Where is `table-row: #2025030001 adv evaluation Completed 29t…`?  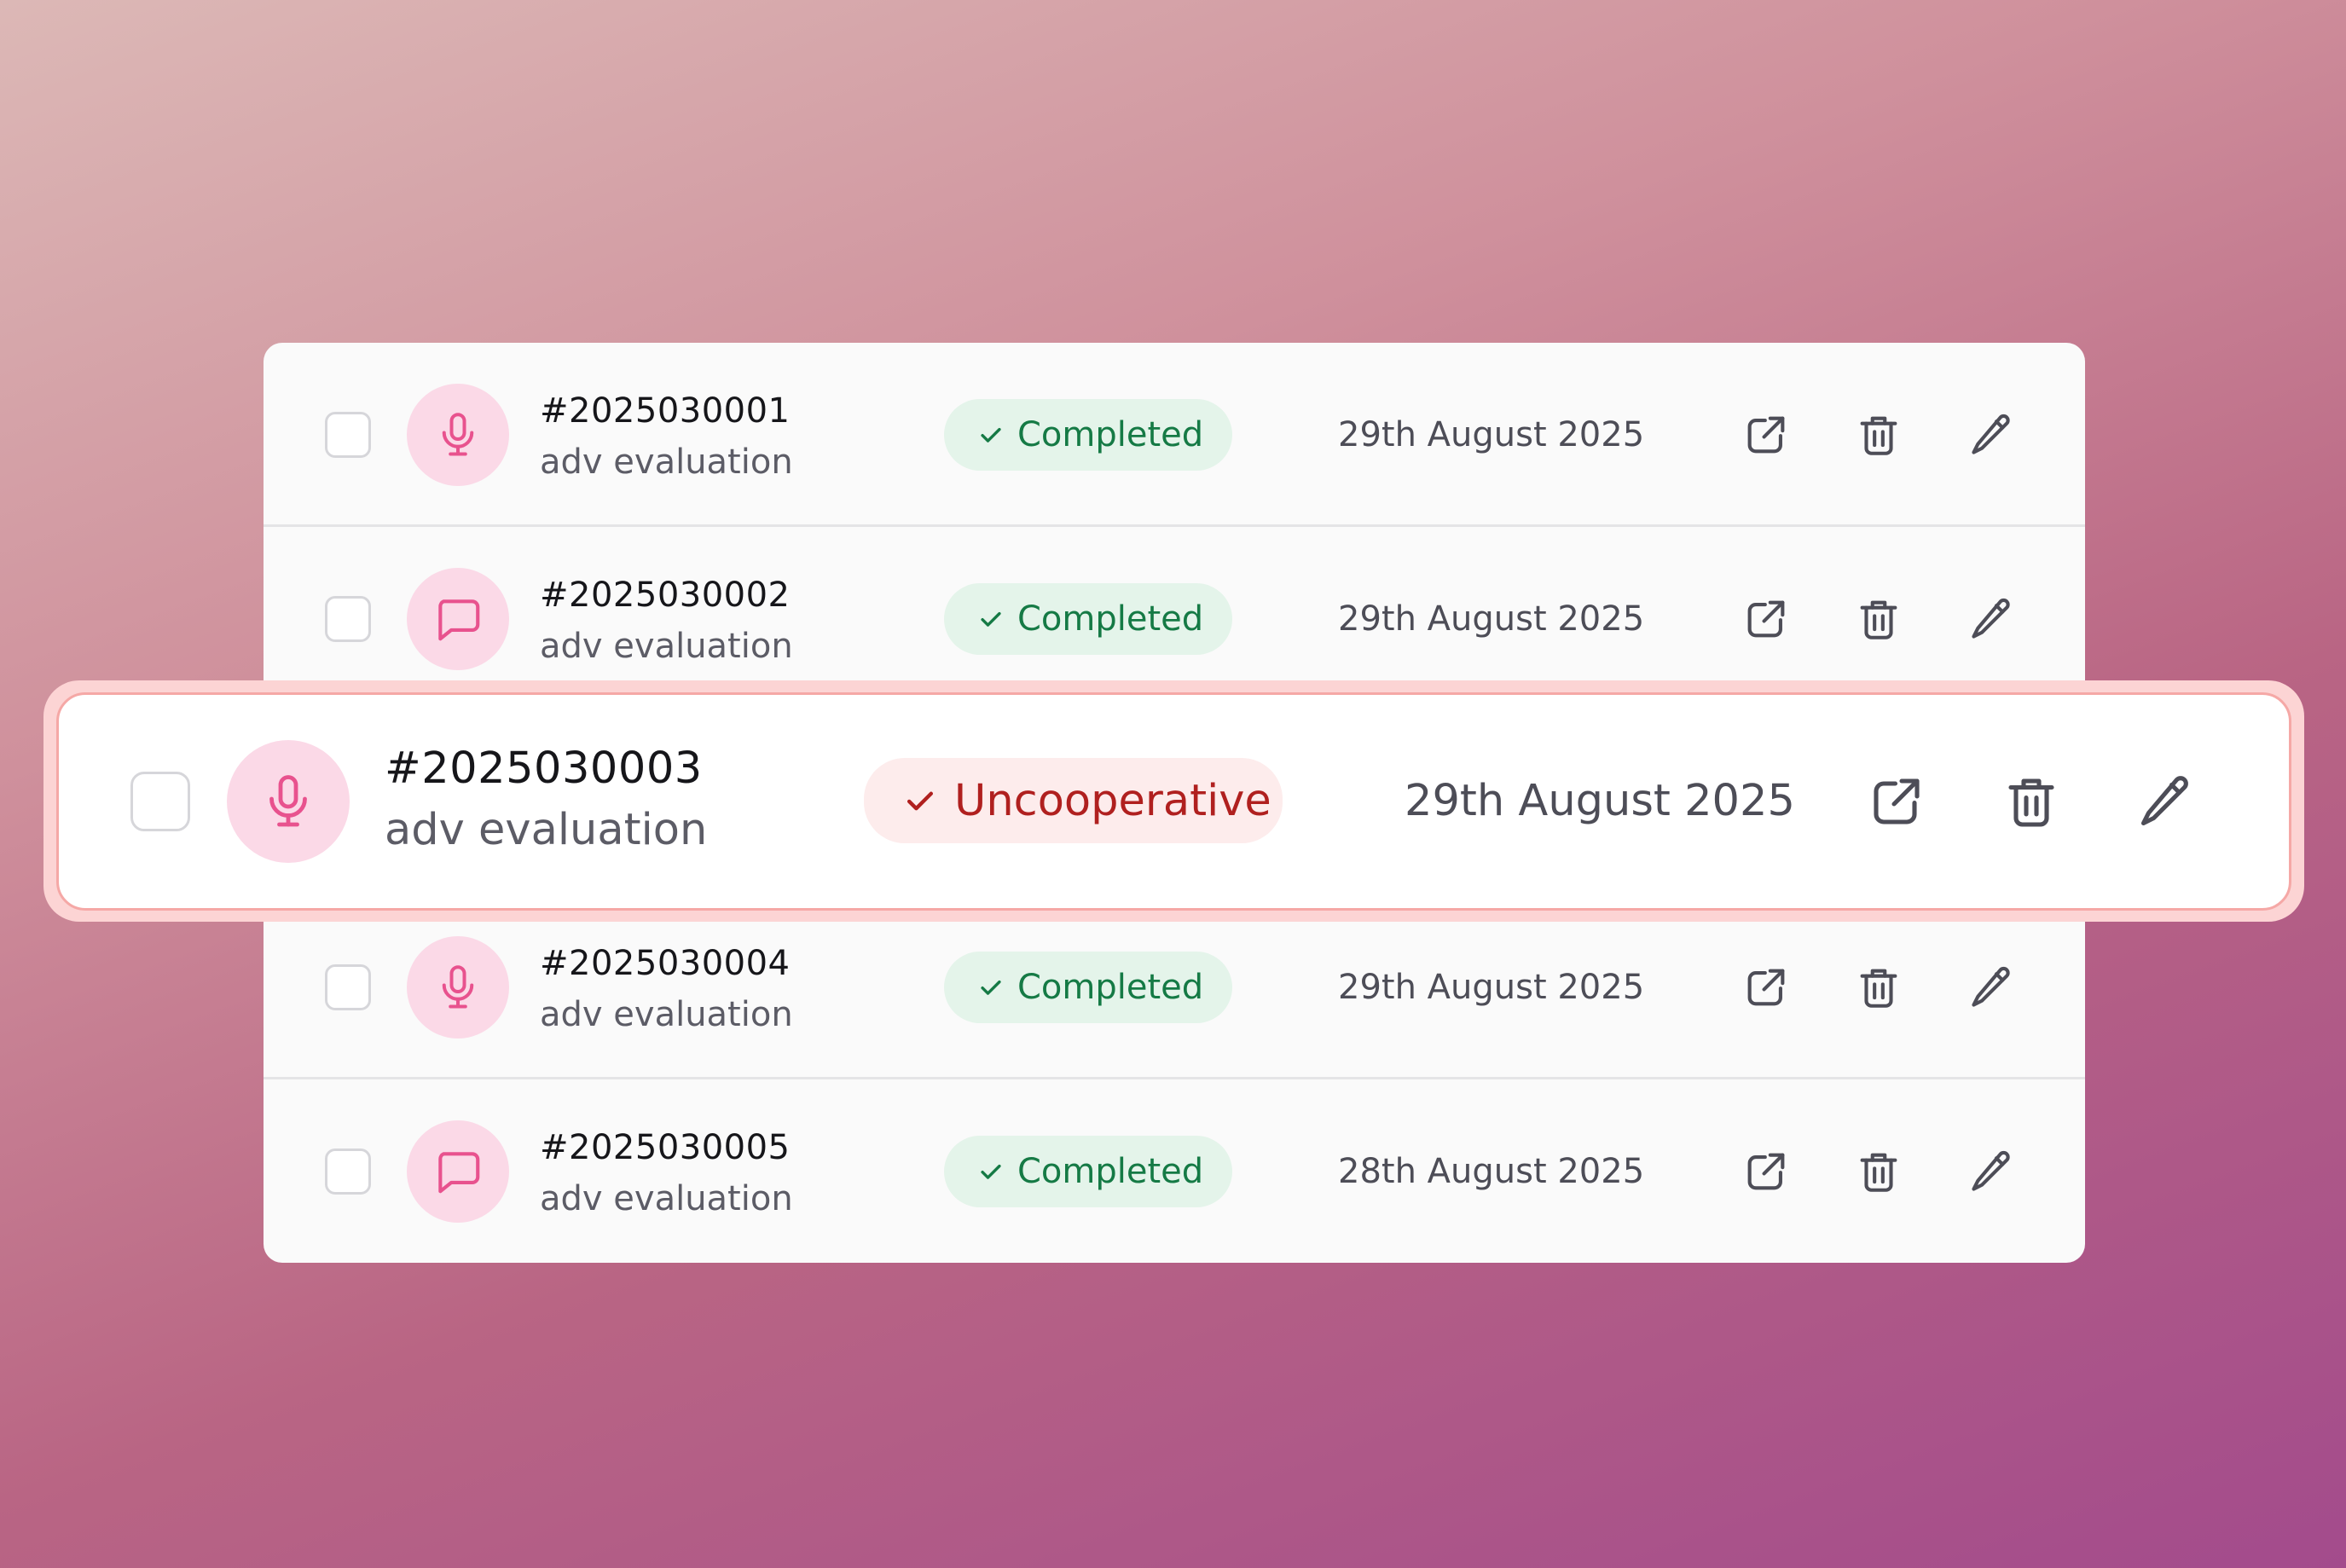
table-row: #2025030001 adv evaluation Completed 29t… is located at coordinates (1174, 435).